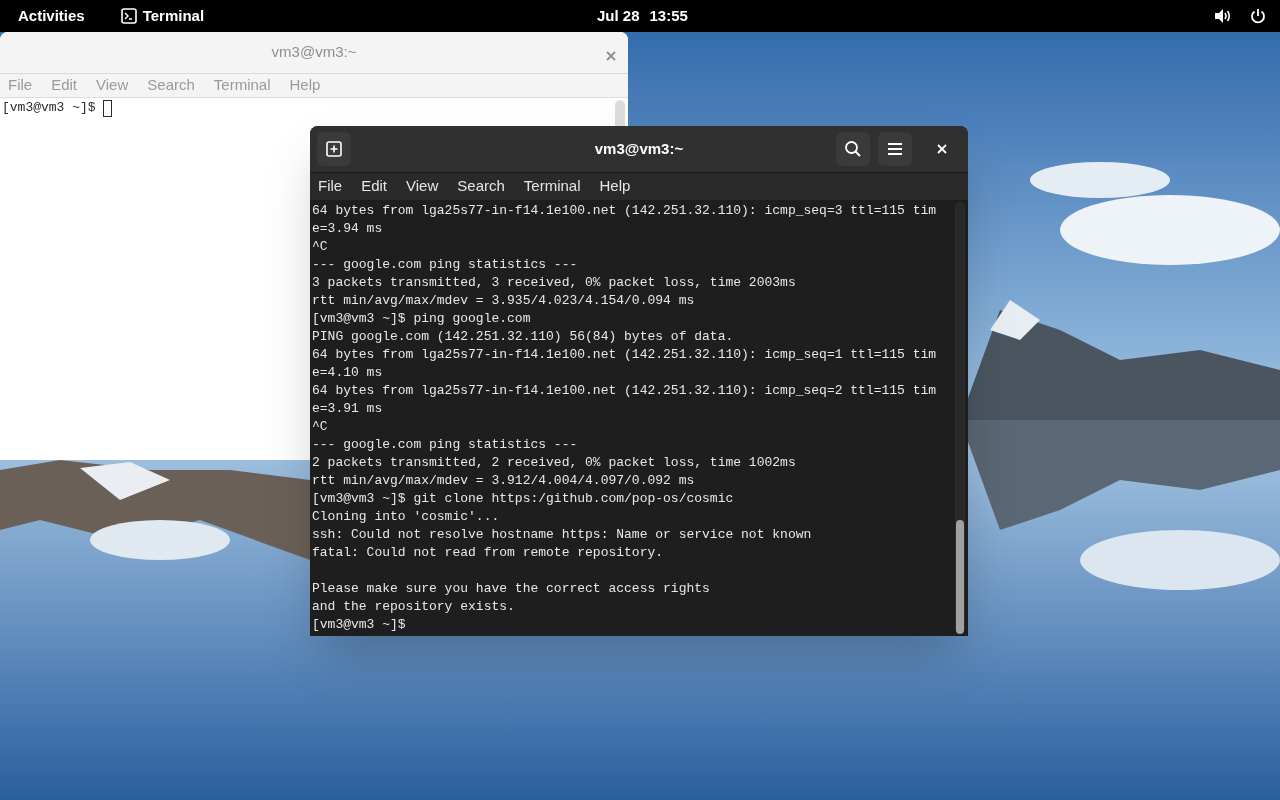 Image resolution: width=1280 pixels, height=800 pixels. I want to click on app-menu-button: Terminal, so click(173, 16).